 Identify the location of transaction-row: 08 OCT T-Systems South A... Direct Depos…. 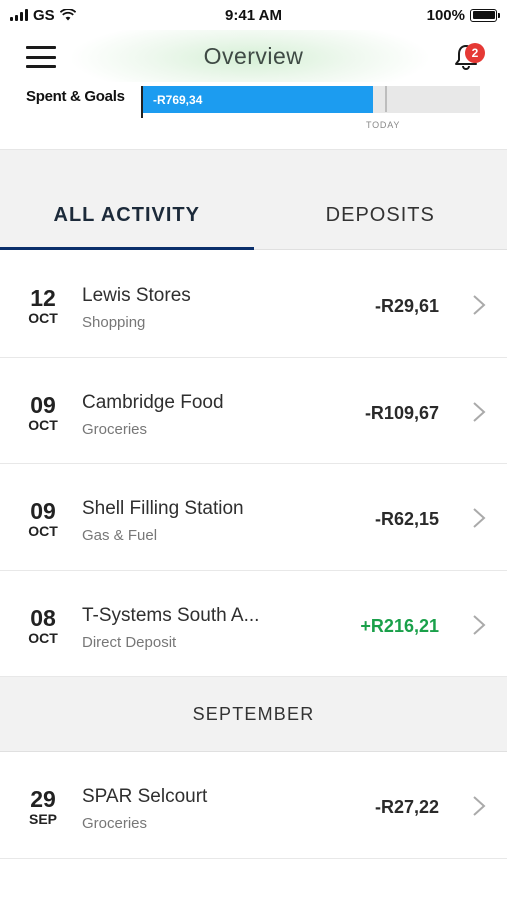
(253, 623).